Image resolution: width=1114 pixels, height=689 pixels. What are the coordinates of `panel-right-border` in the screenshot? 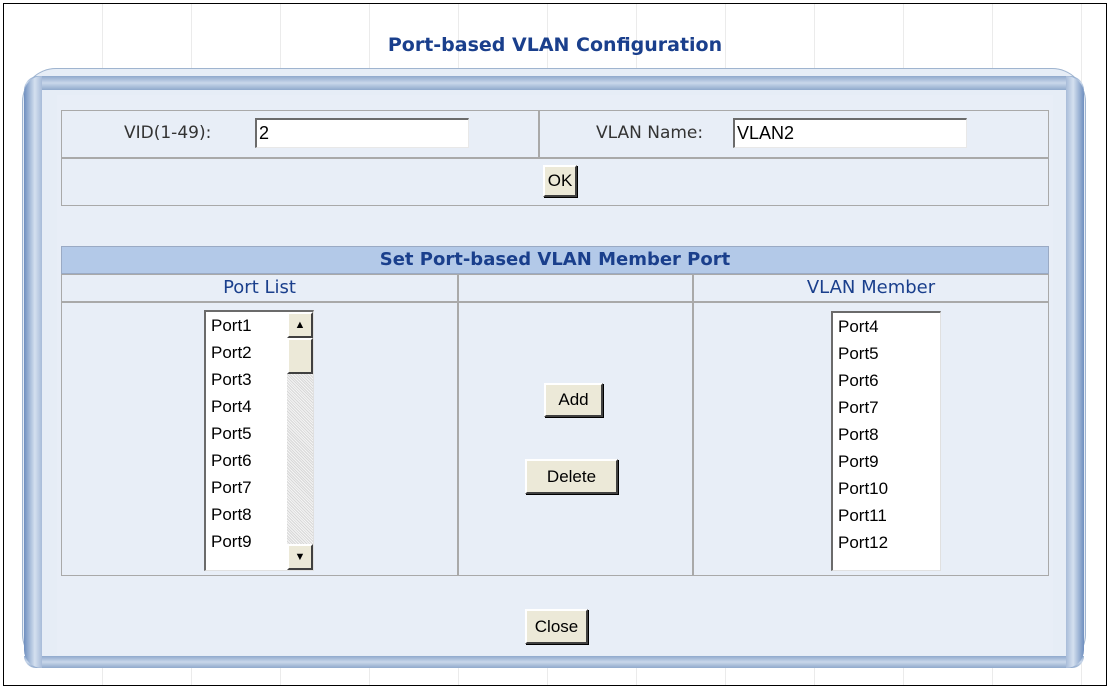 It's located at (1075, 372).